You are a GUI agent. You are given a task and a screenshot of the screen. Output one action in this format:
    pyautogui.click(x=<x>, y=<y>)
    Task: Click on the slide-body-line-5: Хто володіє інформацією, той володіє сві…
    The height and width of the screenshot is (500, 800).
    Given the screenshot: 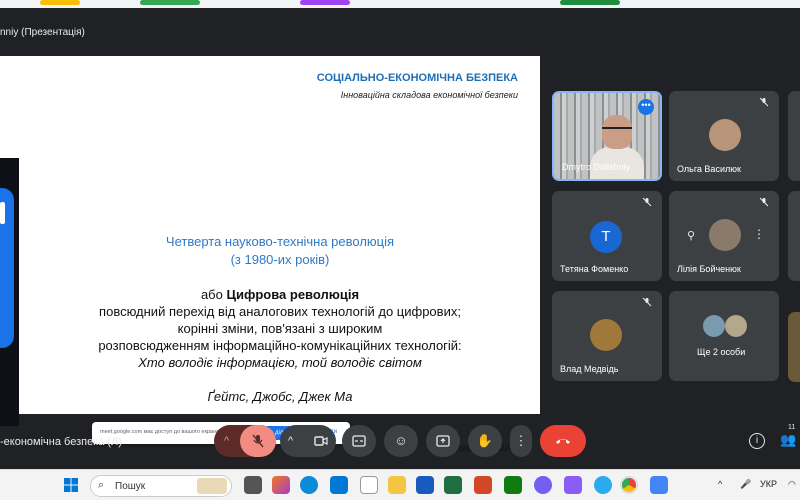 What is the action you would take?
    pyautogui.click(x=280, y=362)
    